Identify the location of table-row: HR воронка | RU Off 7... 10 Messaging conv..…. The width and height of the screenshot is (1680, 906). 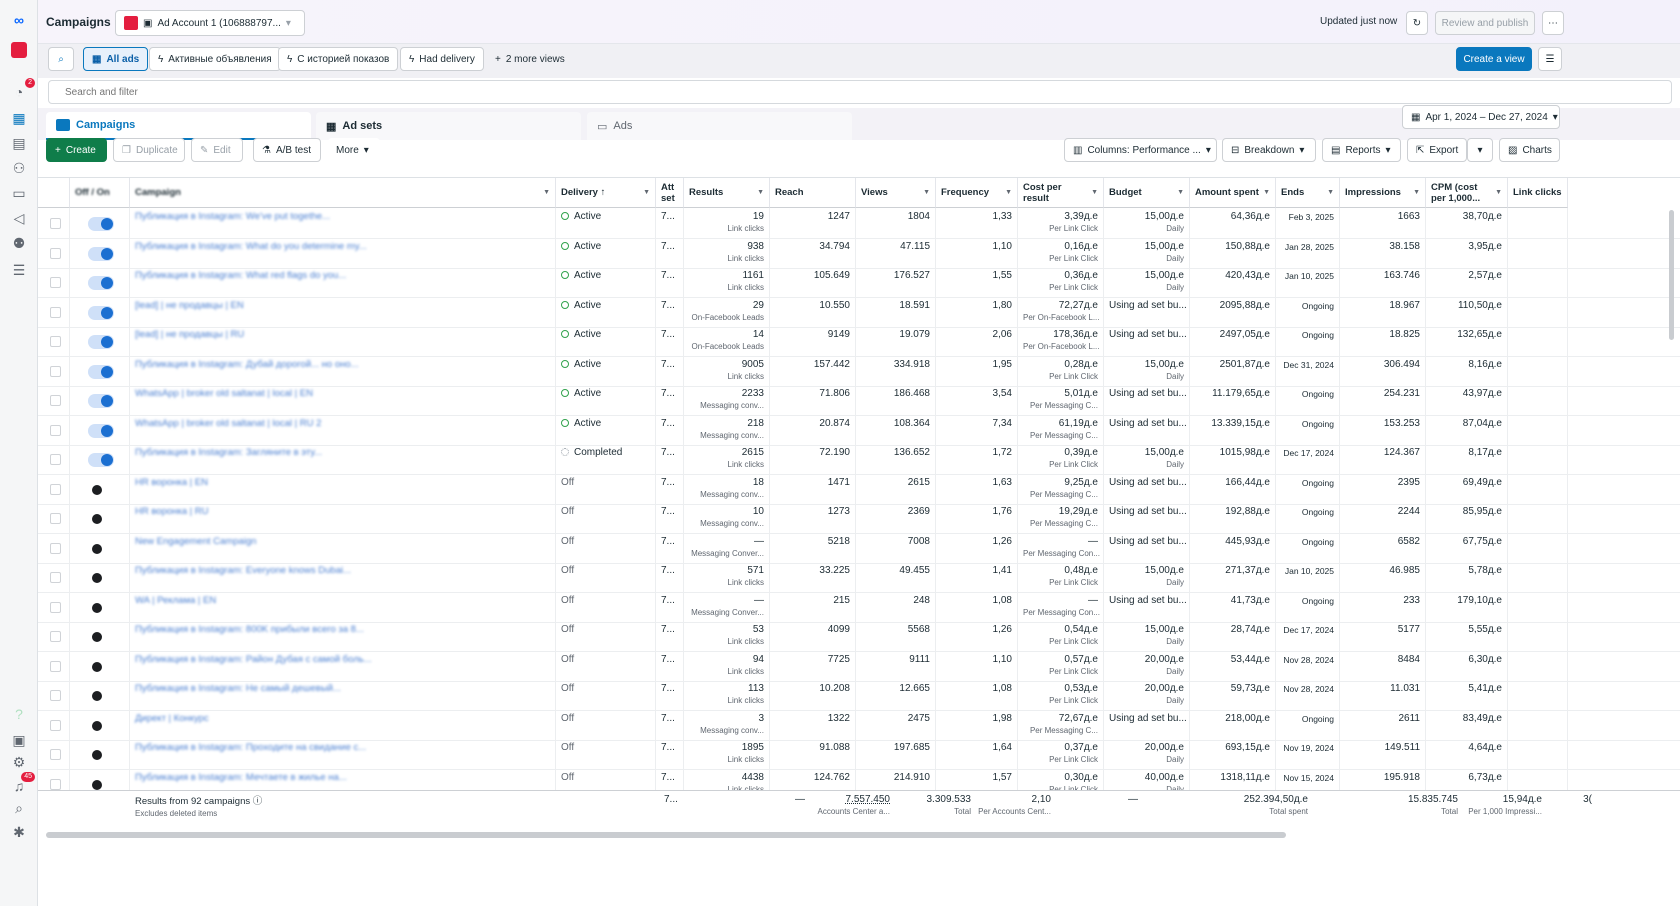
(859, 518).